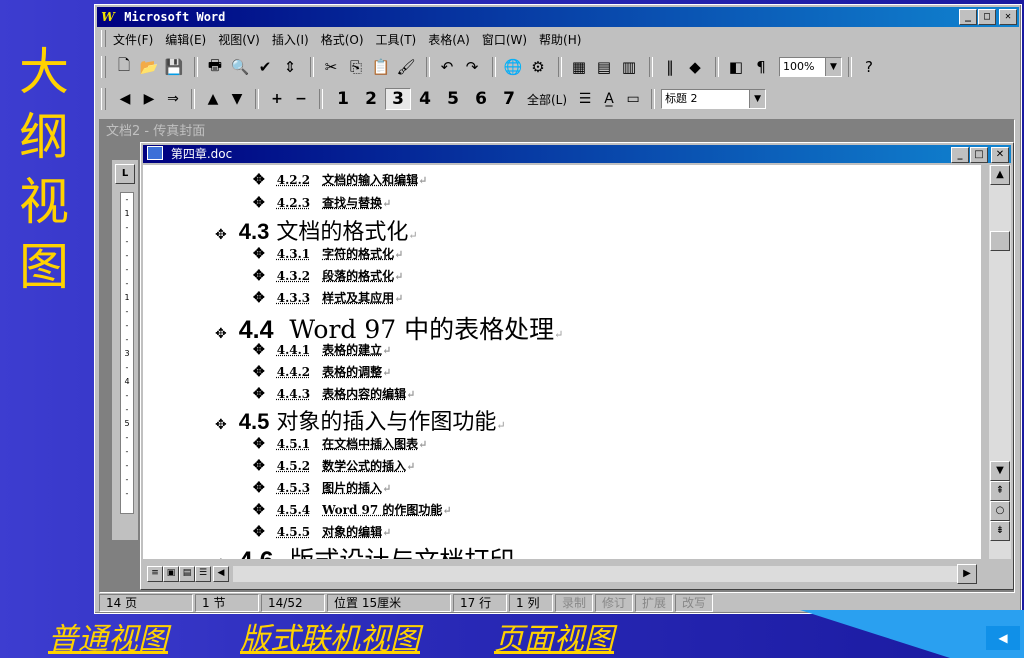  Describe the element at coordinates (356, 67) in the screenshot. I see `copy-icon: ⎘` at that location.